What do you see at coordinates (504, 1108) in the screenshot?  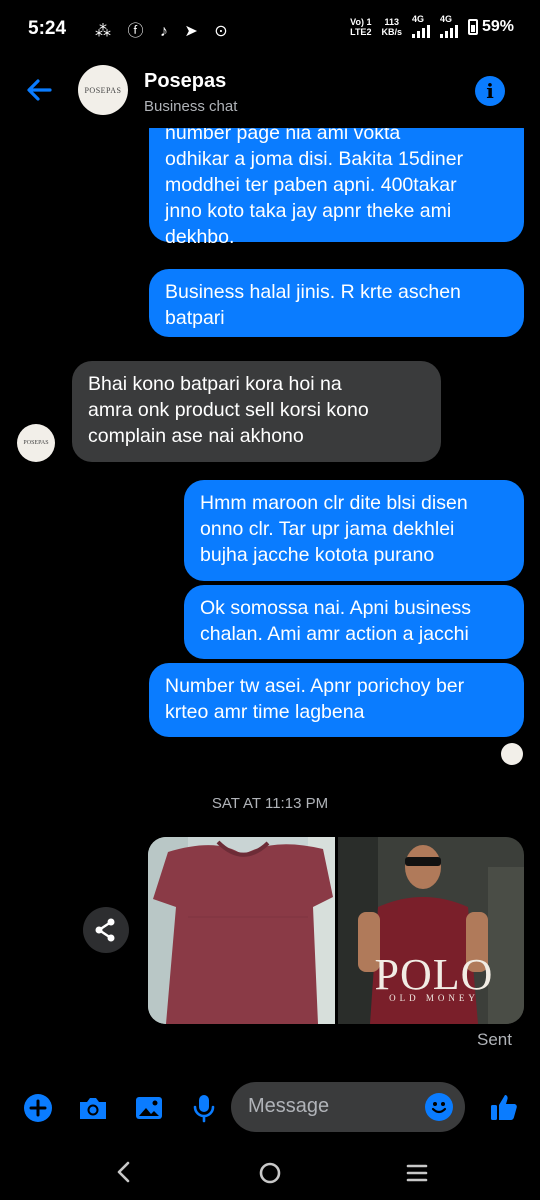 I see `like-icon` at bounding box center [504, 1108].